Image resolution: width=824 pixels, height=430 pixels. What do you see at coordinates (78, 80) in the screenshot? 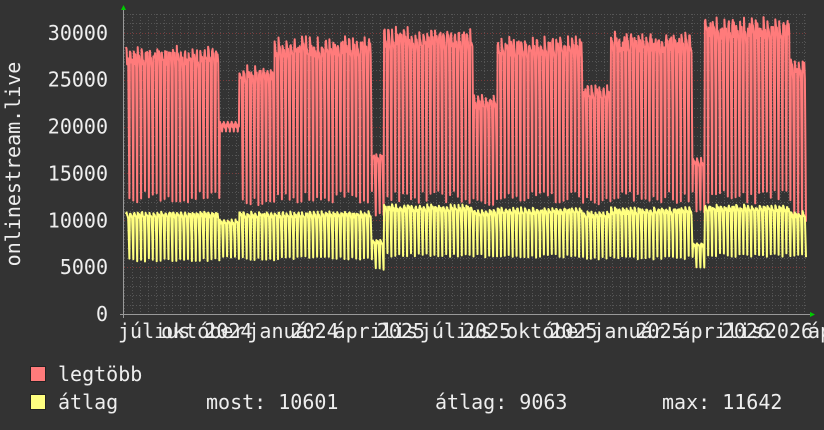
I see `y-tick-label: 25000` at bounding box center [78, 80].